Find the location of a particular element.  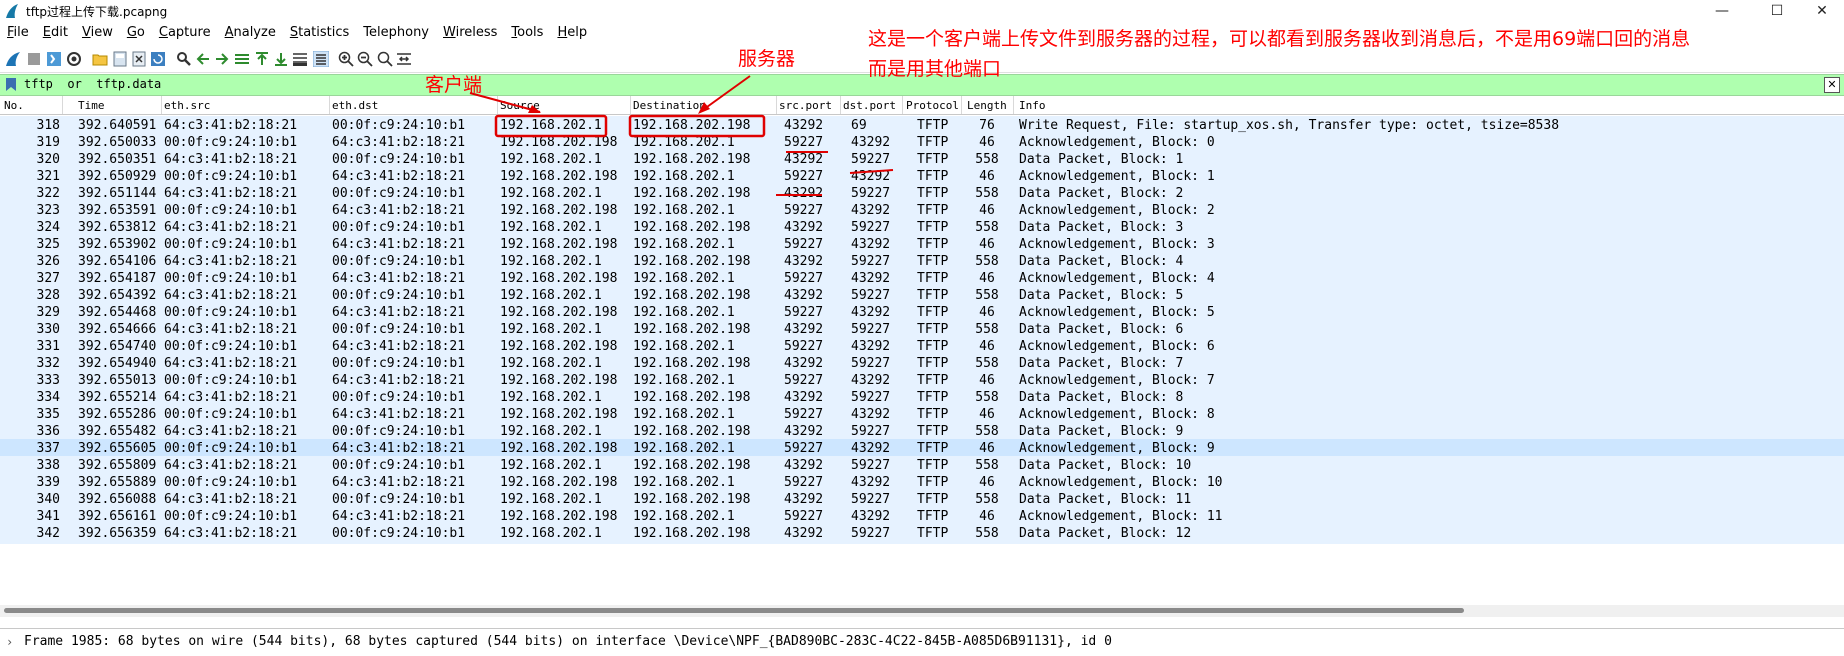

column-protocol: Protocol is located at coordinates (932, 105).